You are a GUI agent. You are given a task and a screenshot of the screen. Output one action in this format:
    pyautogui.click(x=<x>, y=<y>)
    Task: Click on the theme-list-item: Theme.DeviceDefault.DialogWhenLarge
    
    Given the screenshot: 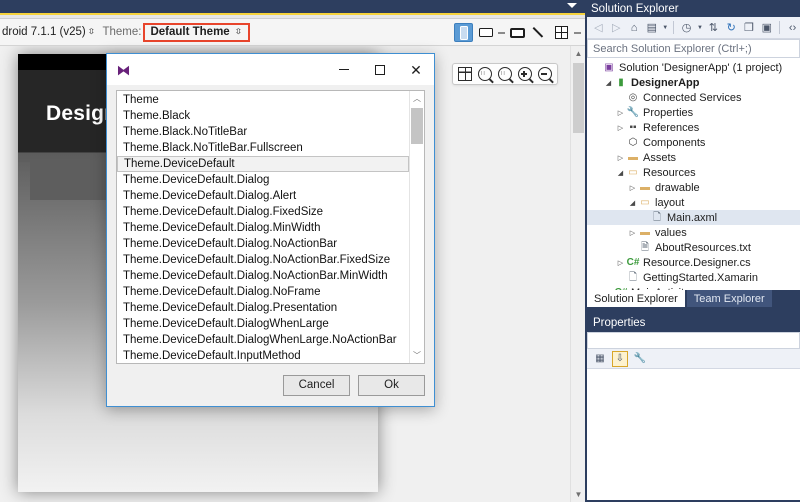 What is the action you would take?
    pyautogui.click(x=263, y=324)
    